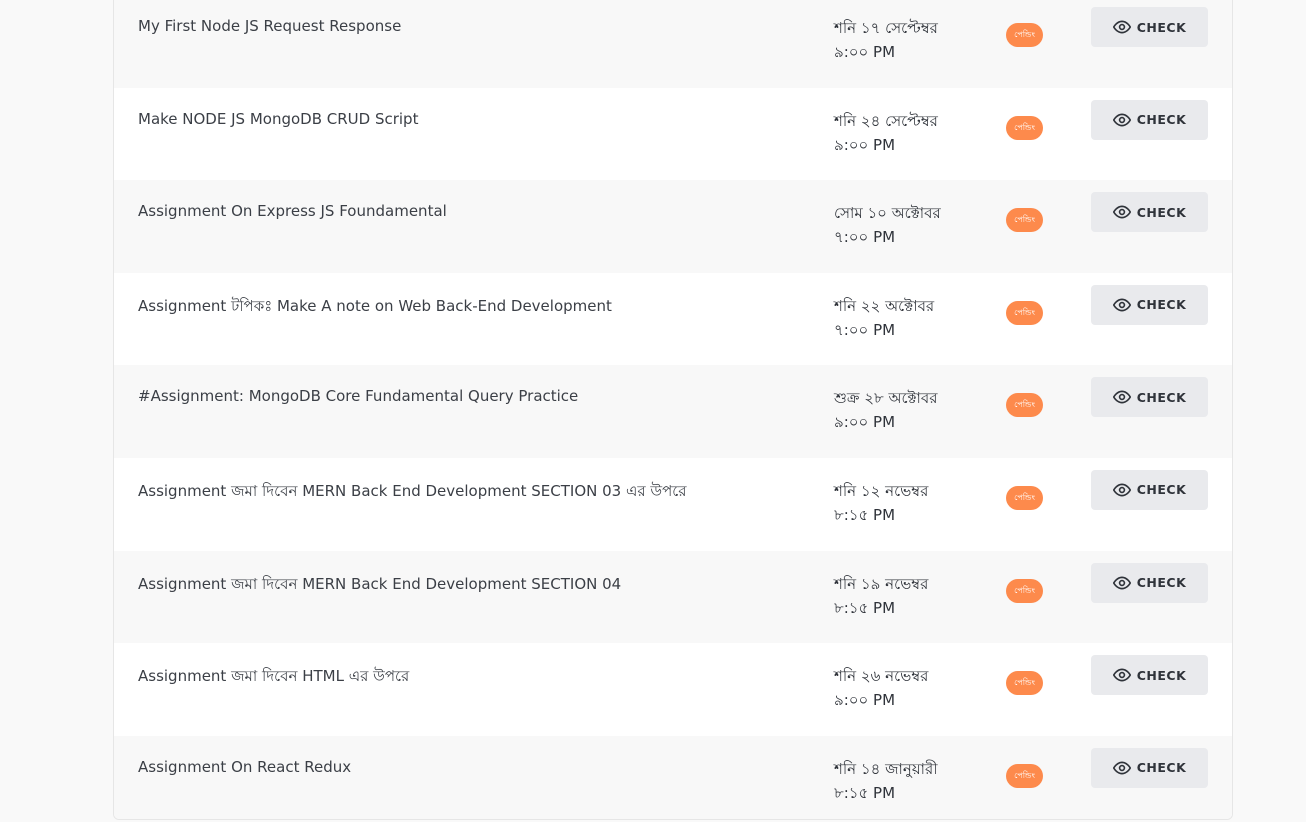  I want to click on deadline-date: শুক্র ২৮ অক্টোবর, so click(886, 398).